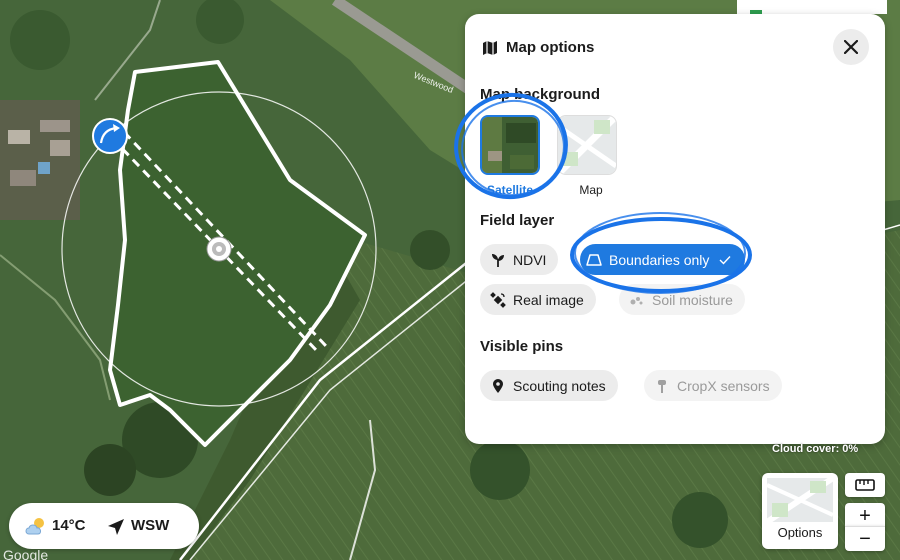 The width and height of the screenshot is (900, 560). I want to click on cropx-sensors-label: CropX sensors, so click(723, 385).